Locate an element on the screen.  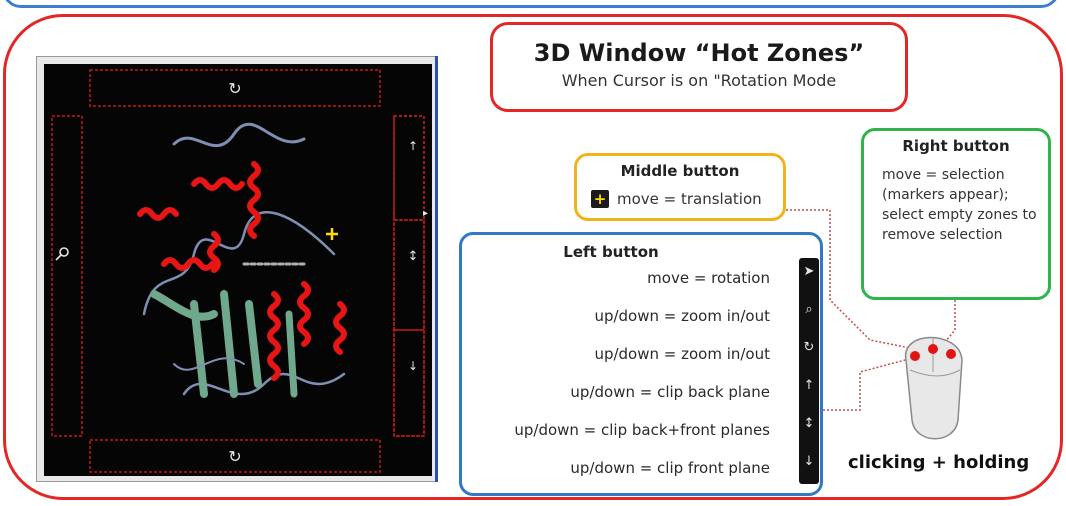
left-connector is located at coordinates (864, 385).